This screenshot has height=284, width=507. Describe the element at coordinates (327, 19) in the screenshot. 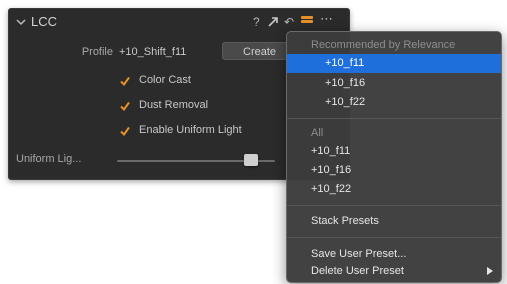

I see `more-options-icon: ⋯` at that location.